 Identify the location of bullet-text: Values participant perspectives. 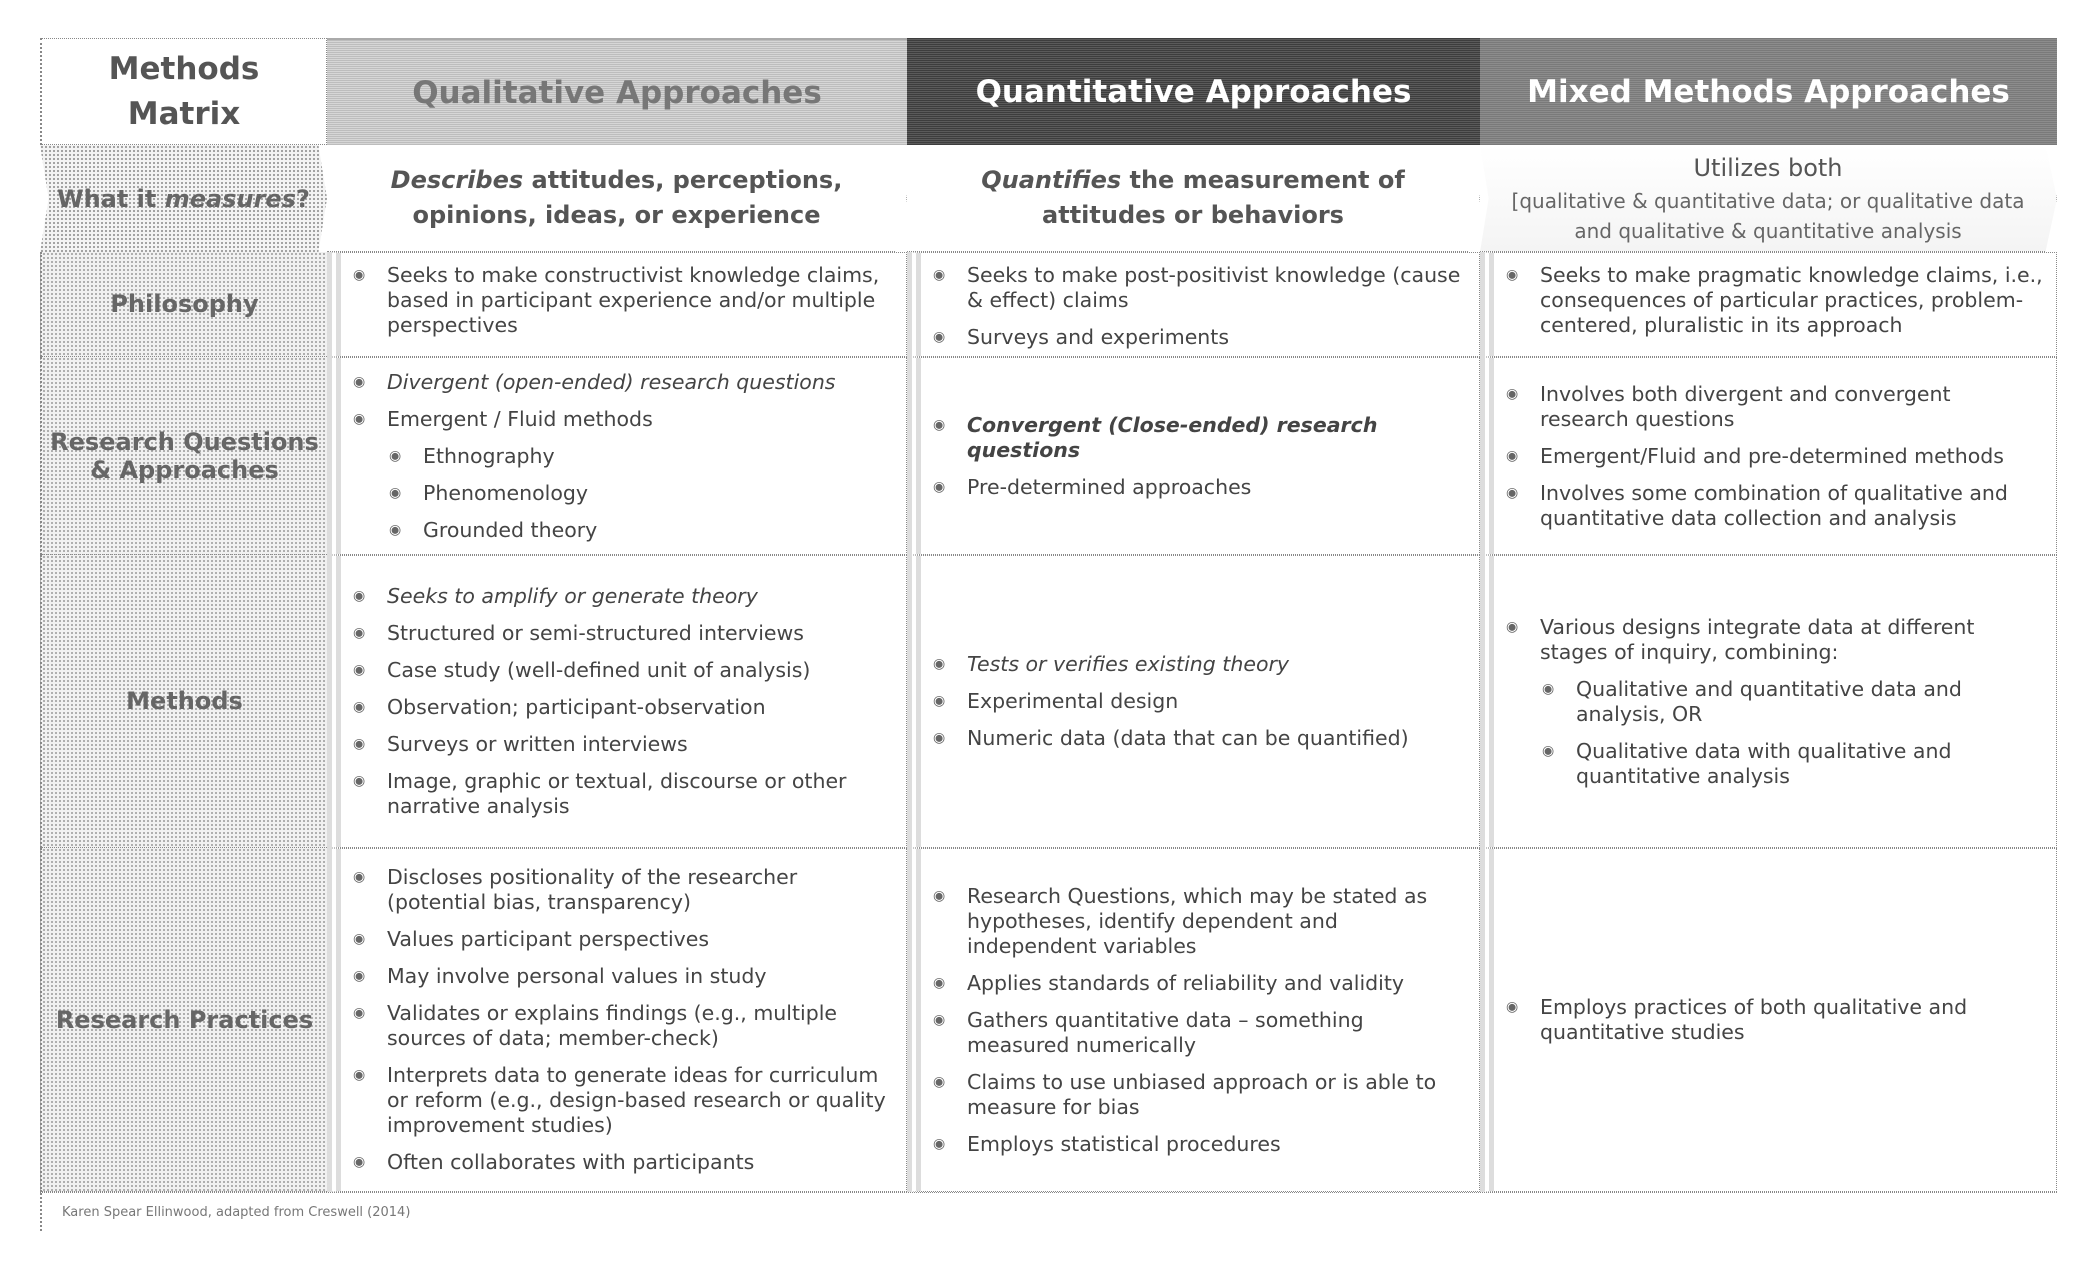
(548, 939).